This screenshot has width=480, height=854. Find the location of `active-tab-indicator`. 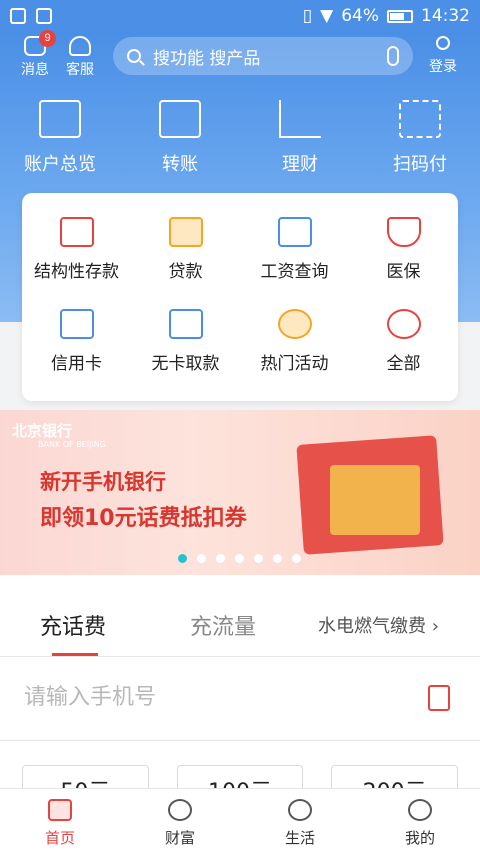

active-tab-indicator is located at coordinates (75, 654).